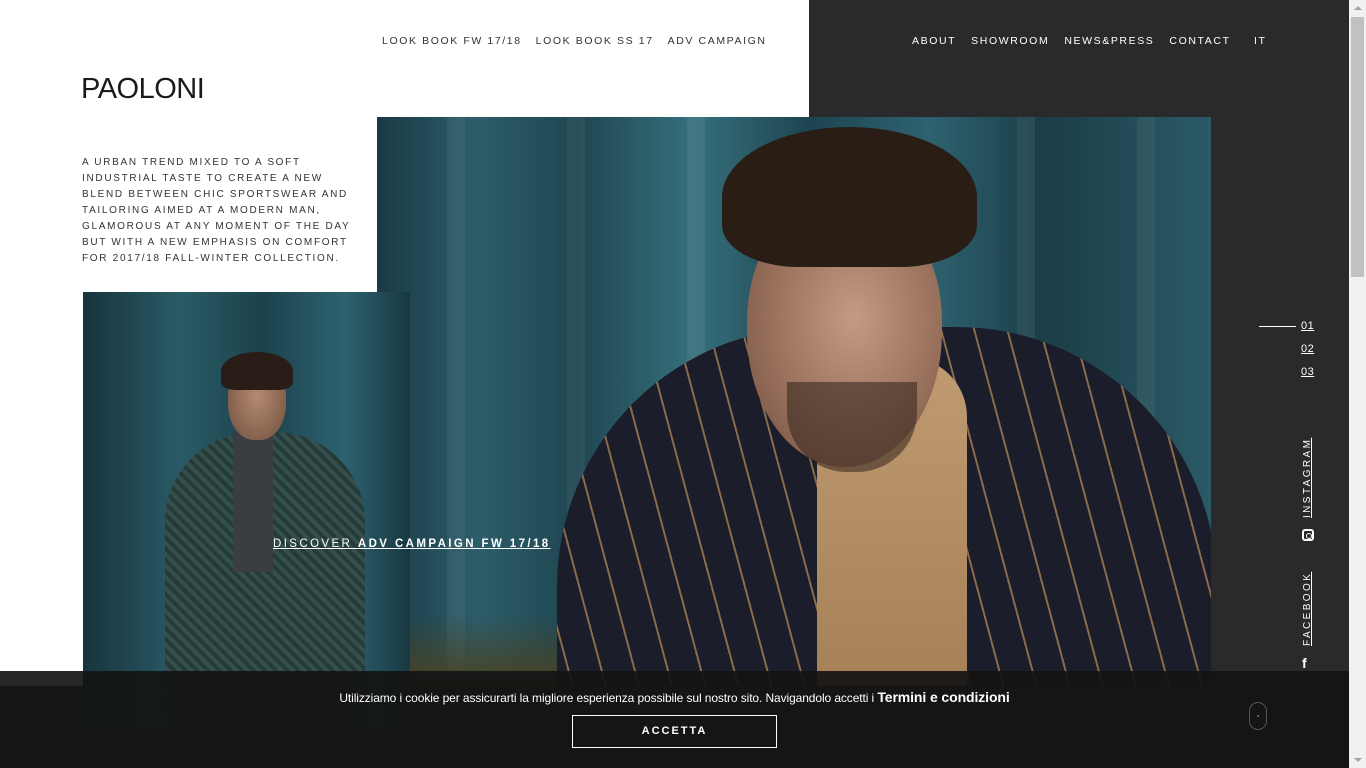 Image resolution: width=1366 pixels, height=768 pixels. Describe the element at coordinates (454, 544) in the screenshot. I see `discover-campaign-title: ADV CAMPAIGN FW 17/18` at that location.